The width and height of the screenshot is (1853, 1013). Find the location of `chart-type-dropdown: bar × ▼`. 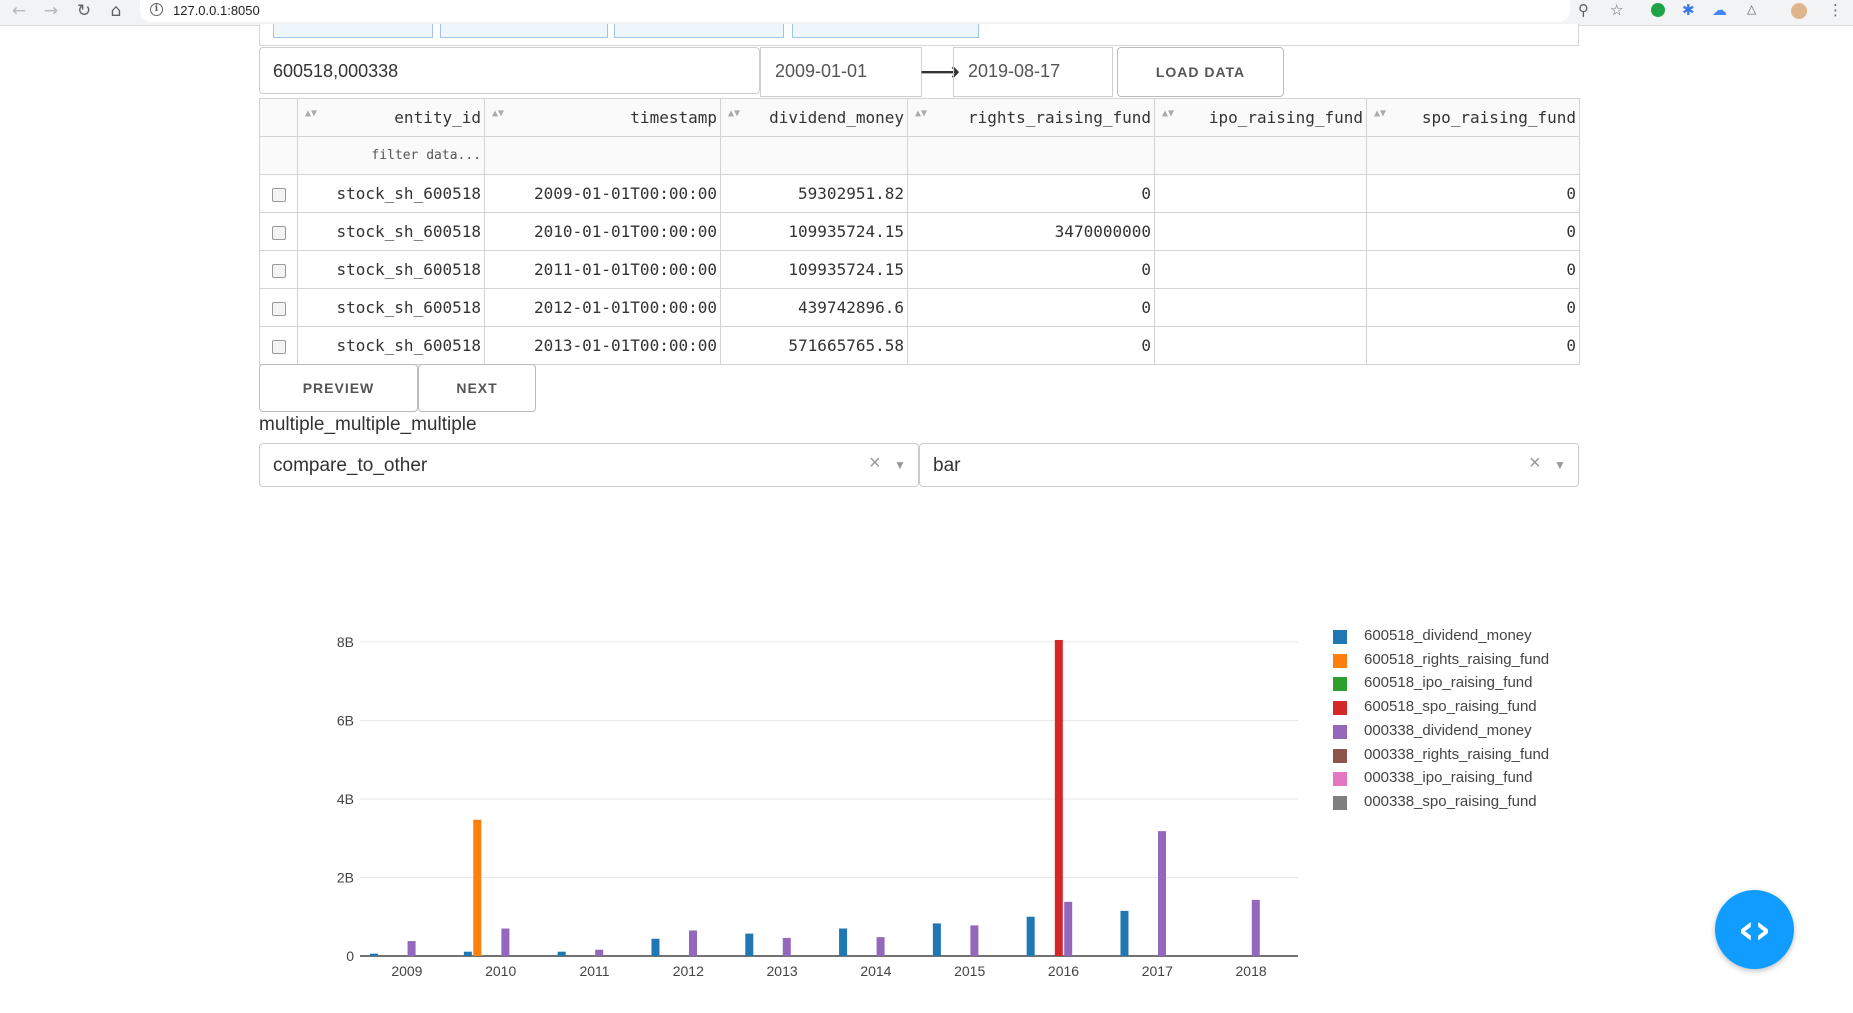

chart-type-dropdown: bar × ▼ is located at coordinates (1249, 465).